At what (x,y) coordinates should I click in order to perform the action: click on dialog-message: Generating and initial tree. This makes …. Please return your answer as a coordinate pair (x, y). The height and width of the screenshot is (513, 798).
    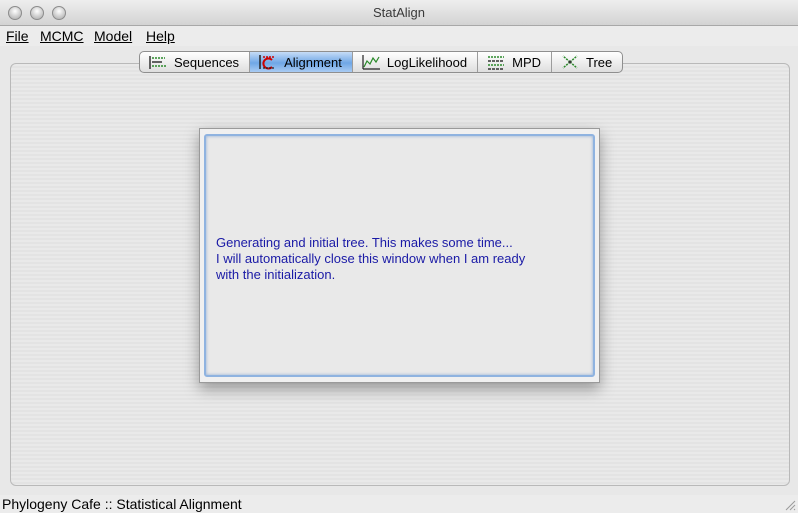
    Looking at the image, I should click on (401, 259).